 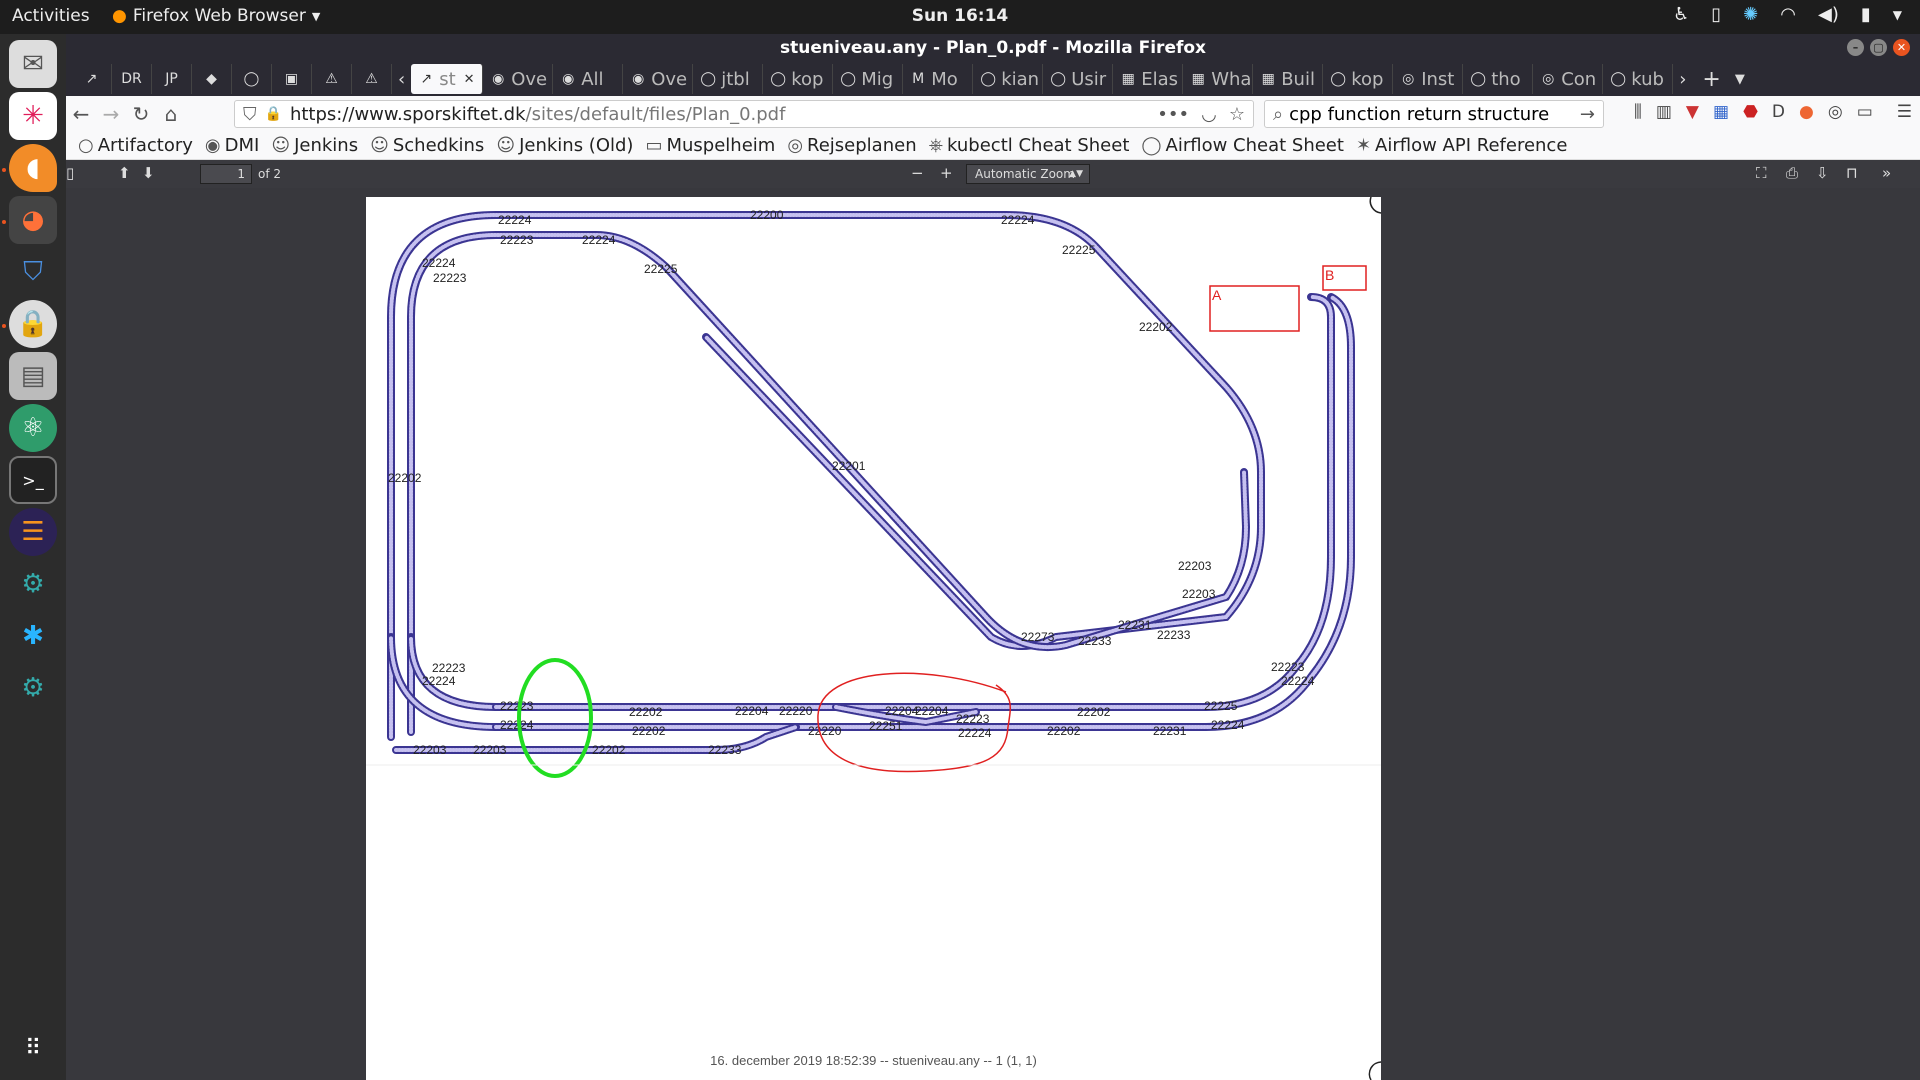 What do you see at coordinates (33, 428) in the screenshot?
I see `atom-icon: ⚛` at bounding box center [33, 428].